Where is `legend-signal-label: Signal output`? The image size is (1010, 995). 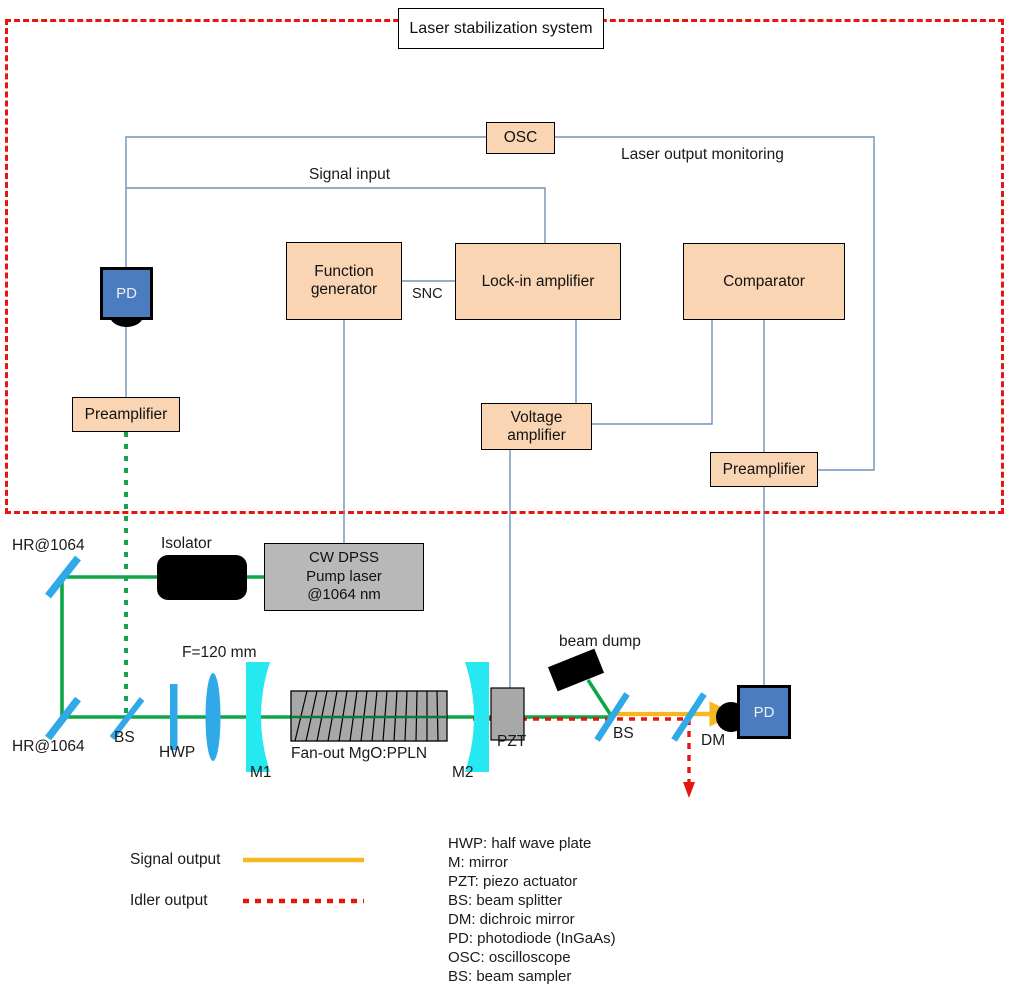 legend-signal-label: Signal output is located at coordinates (175, 859).